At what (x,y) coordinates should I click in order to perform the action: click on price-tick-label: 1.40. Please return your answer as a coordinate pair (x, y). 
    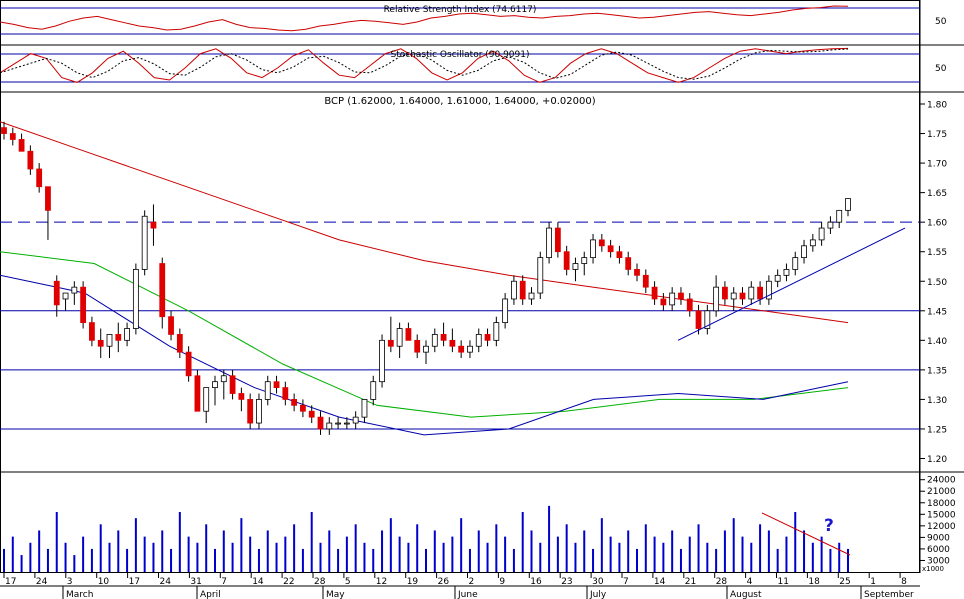
    Looking at the image, I should click on (937, 342).